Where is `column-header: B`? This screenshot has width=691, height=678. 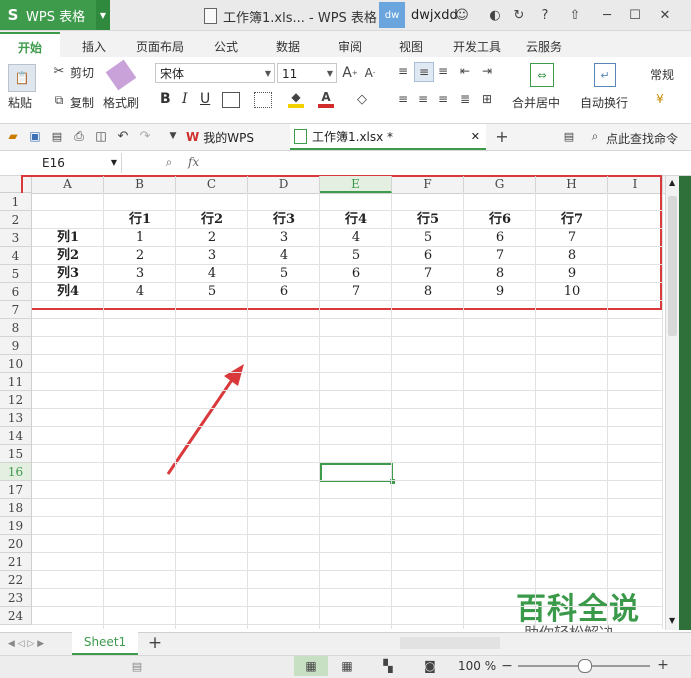
column-header: B is located at coordinates (140, 184).